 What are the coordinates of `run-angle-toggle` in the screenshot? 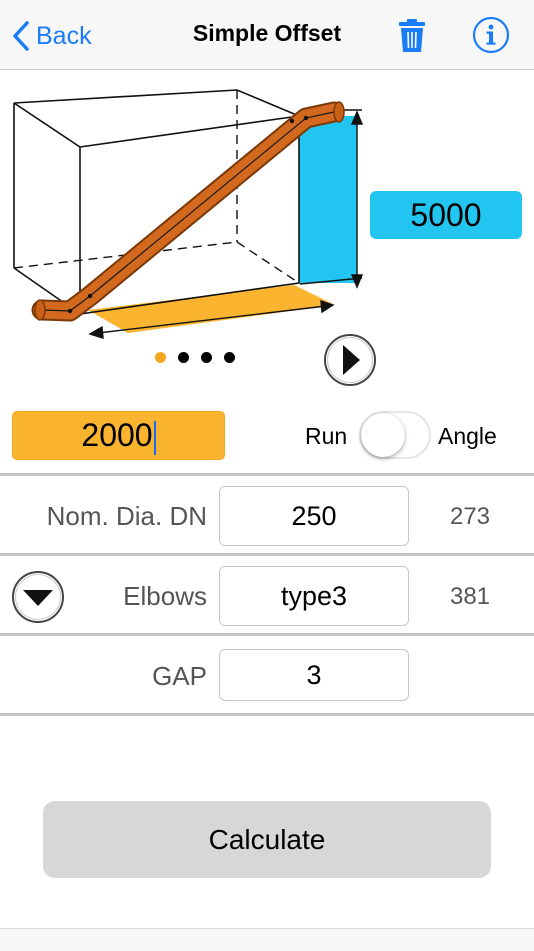 It's located at (395, 435).